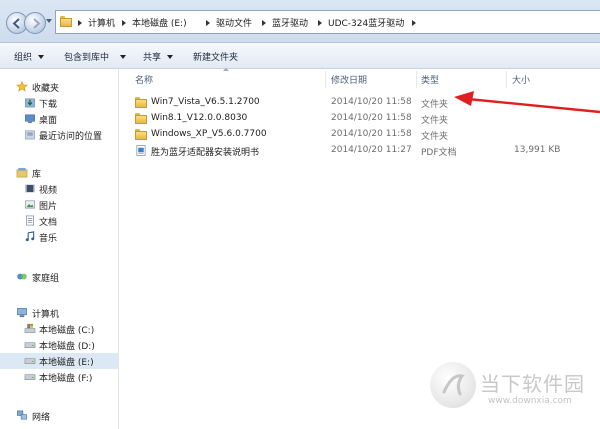 This screenshot has width=600, height=429. I want to click on file-name: 胜为蓝牙适配器安装说明书, so click(205, 153).